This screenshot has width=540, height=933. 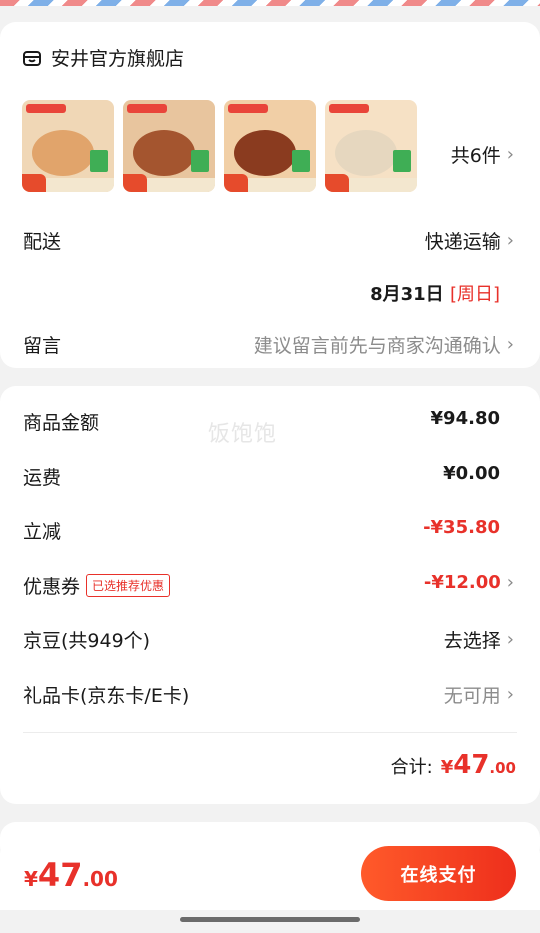 I want to click on goods-amount-value: ¥94.80, so click(x=465, y=418).